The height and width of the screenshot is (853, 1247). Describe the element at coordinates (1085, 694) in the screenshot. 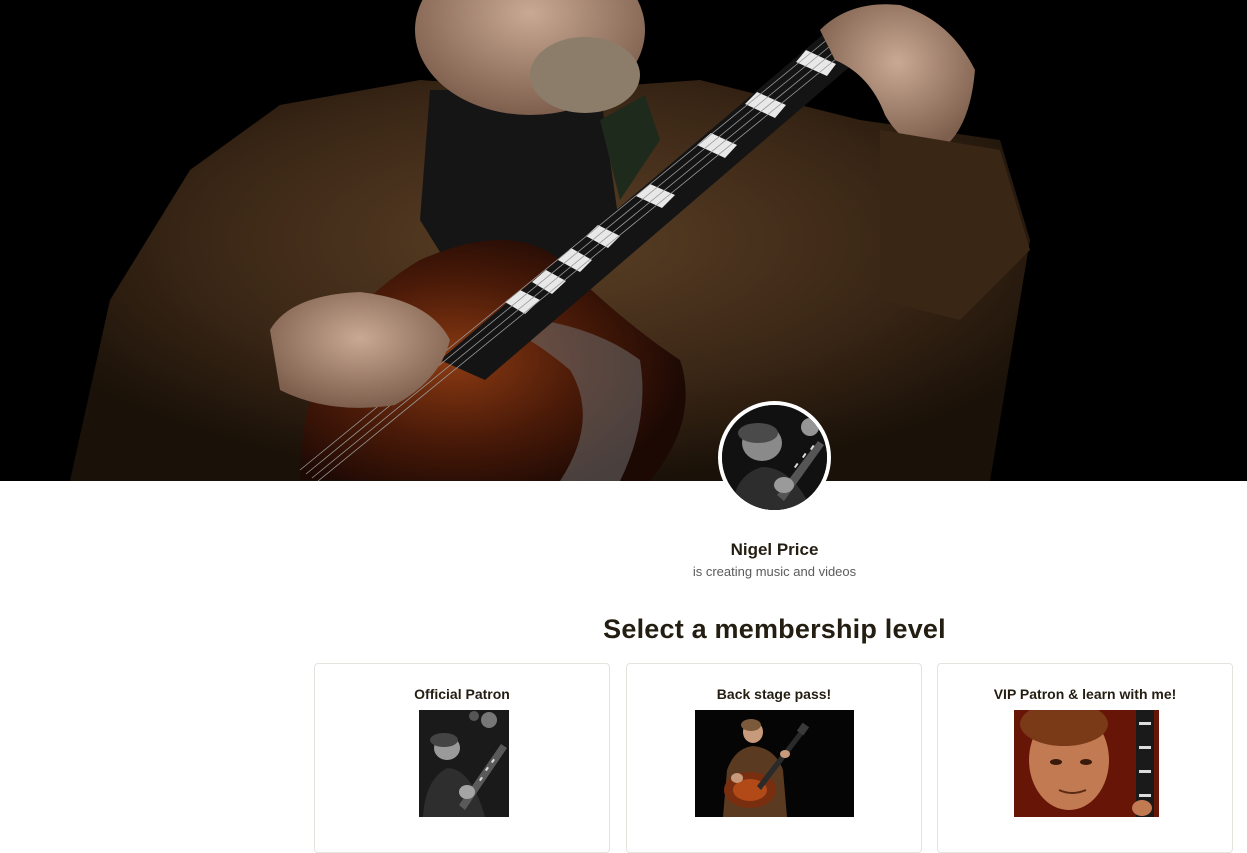

I see `tier-title: VIP Patron & learn with me!` at that location.